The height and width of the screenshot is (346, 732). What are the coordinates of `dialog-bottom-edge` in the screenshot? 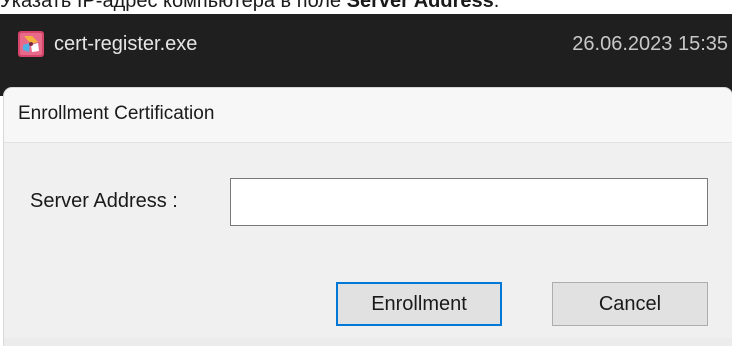 It's located at (368, 342).